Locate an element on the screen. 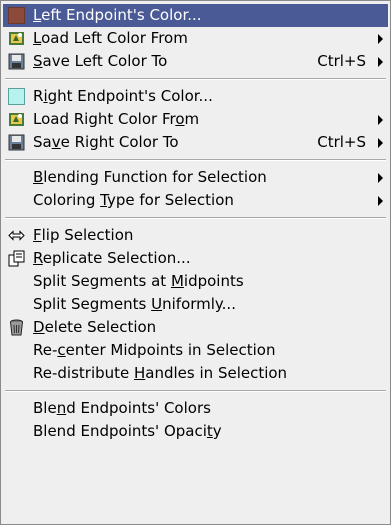 This screenshot has width=391, height=525. menu-item-label: Re-distribute Handles in Selection is located at coordinates (160, 373).